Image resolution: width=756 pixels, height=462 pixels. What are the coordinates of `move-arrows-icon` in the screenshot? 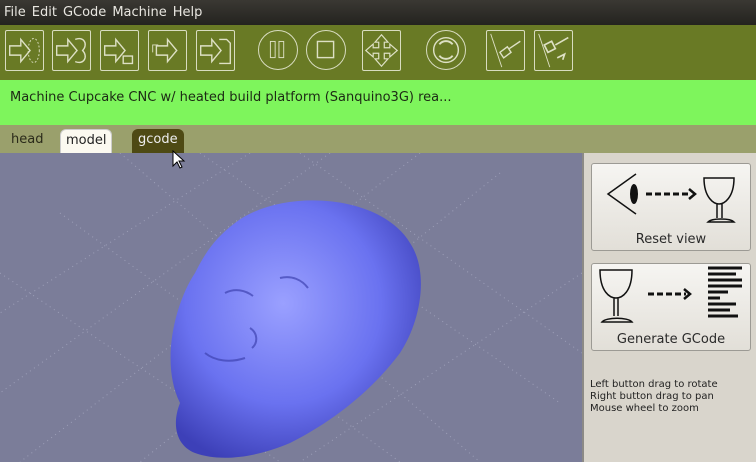 It's located at (381, 50).